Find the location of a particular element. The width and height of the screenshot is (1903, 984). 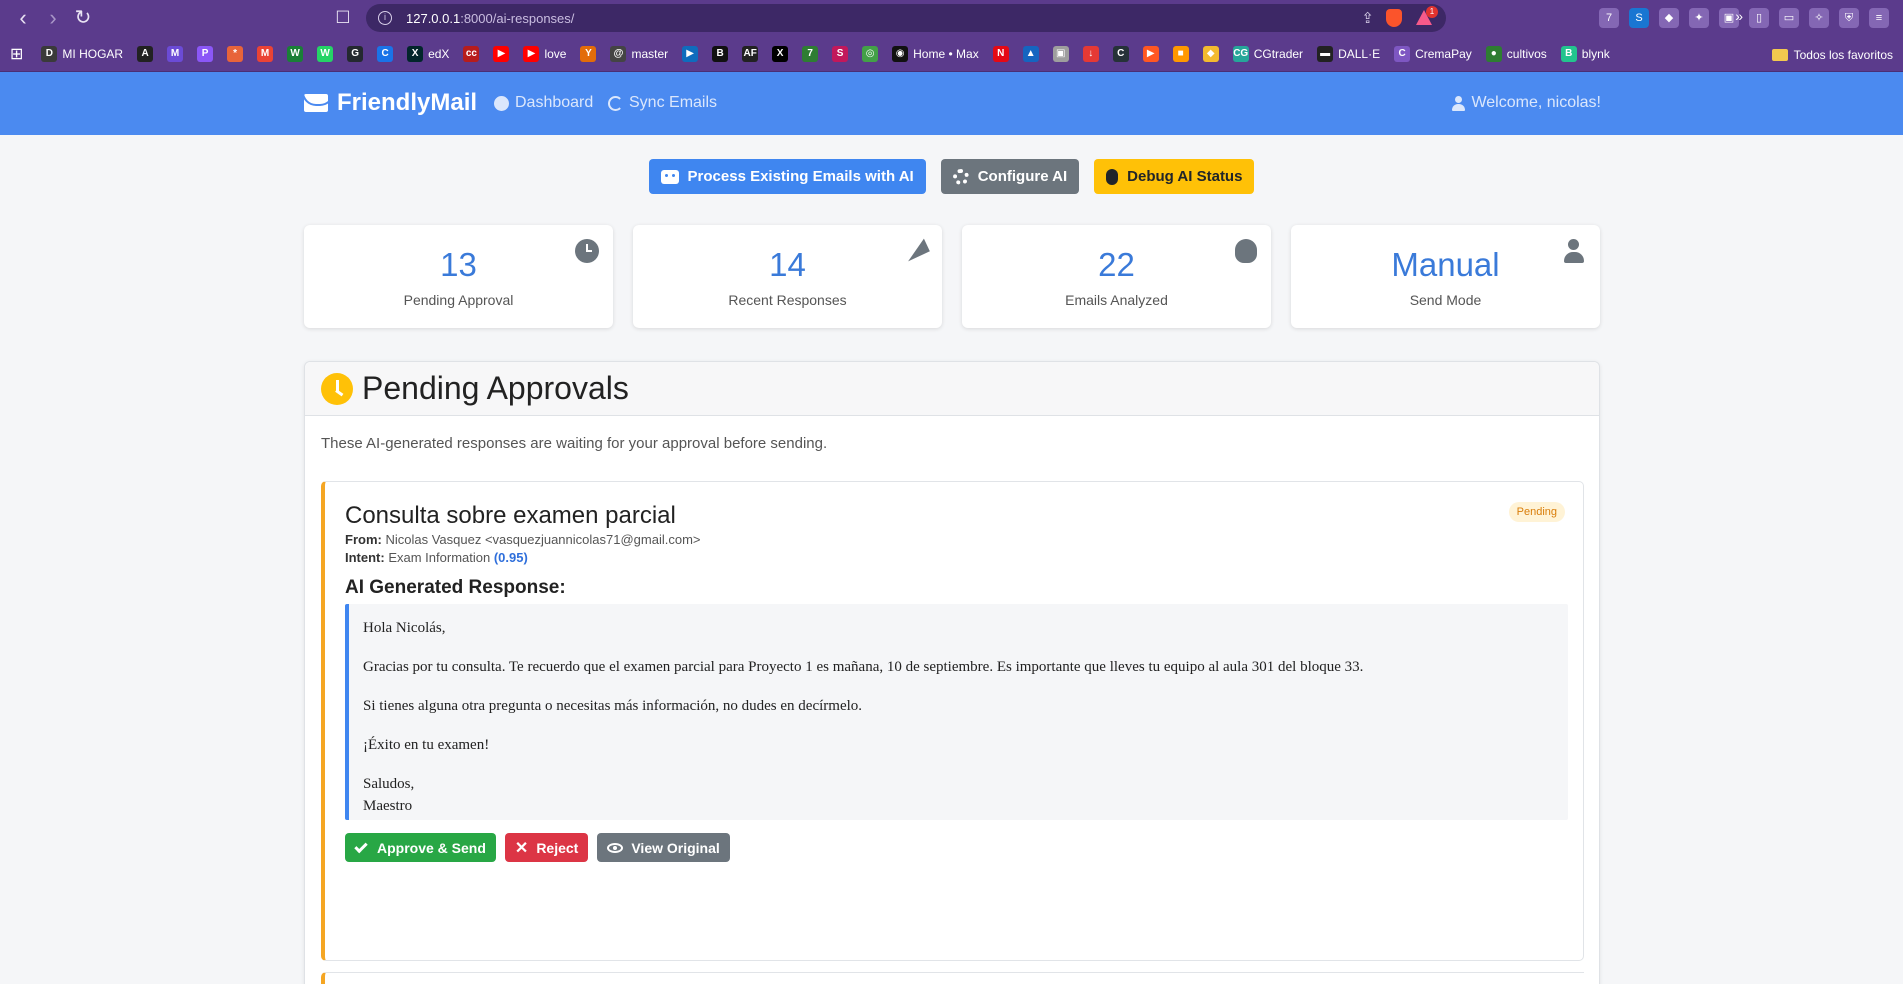

bookmark-item: G is located at coordinates (355, 53).